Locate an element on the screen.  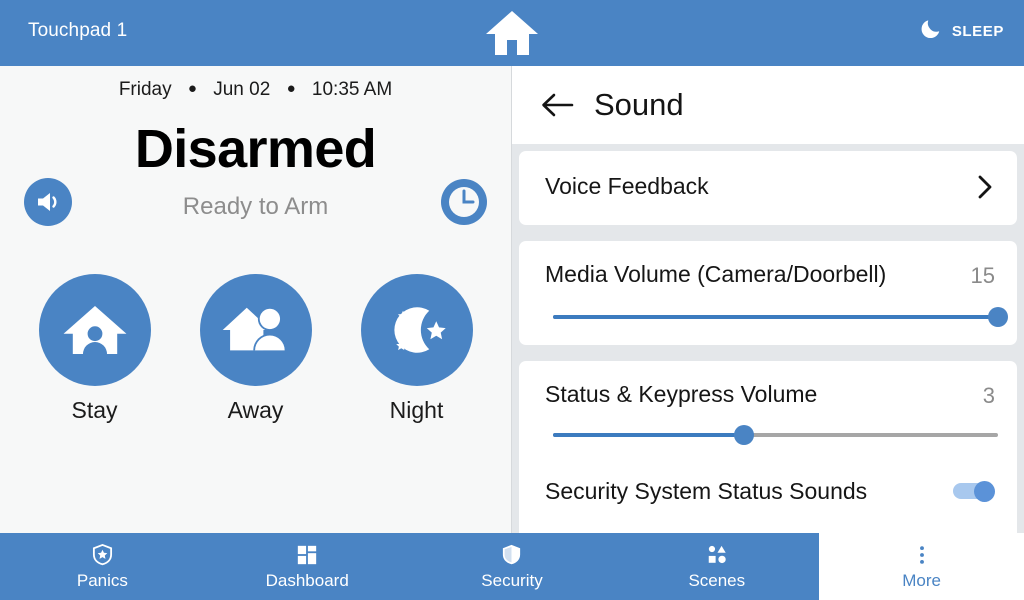
arm-mode-night: Night is located at coordinates (416, 349).